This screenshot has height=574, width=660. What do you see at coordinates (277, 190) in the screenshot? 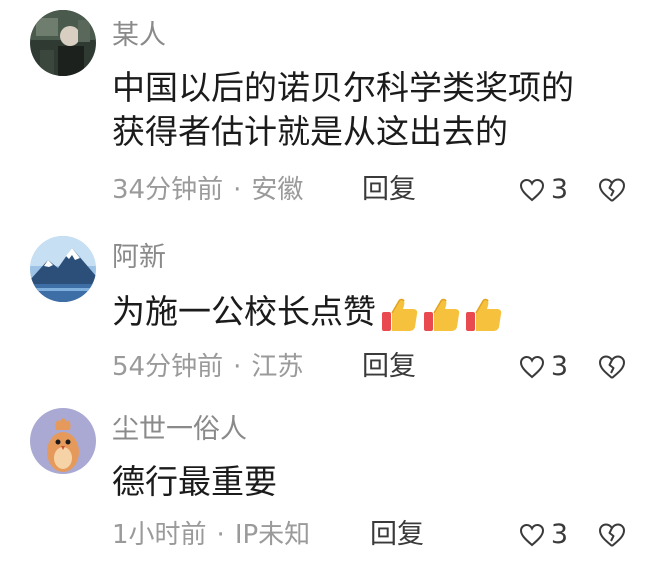
I see `location: 安徽` at bounding box center [277, 190].